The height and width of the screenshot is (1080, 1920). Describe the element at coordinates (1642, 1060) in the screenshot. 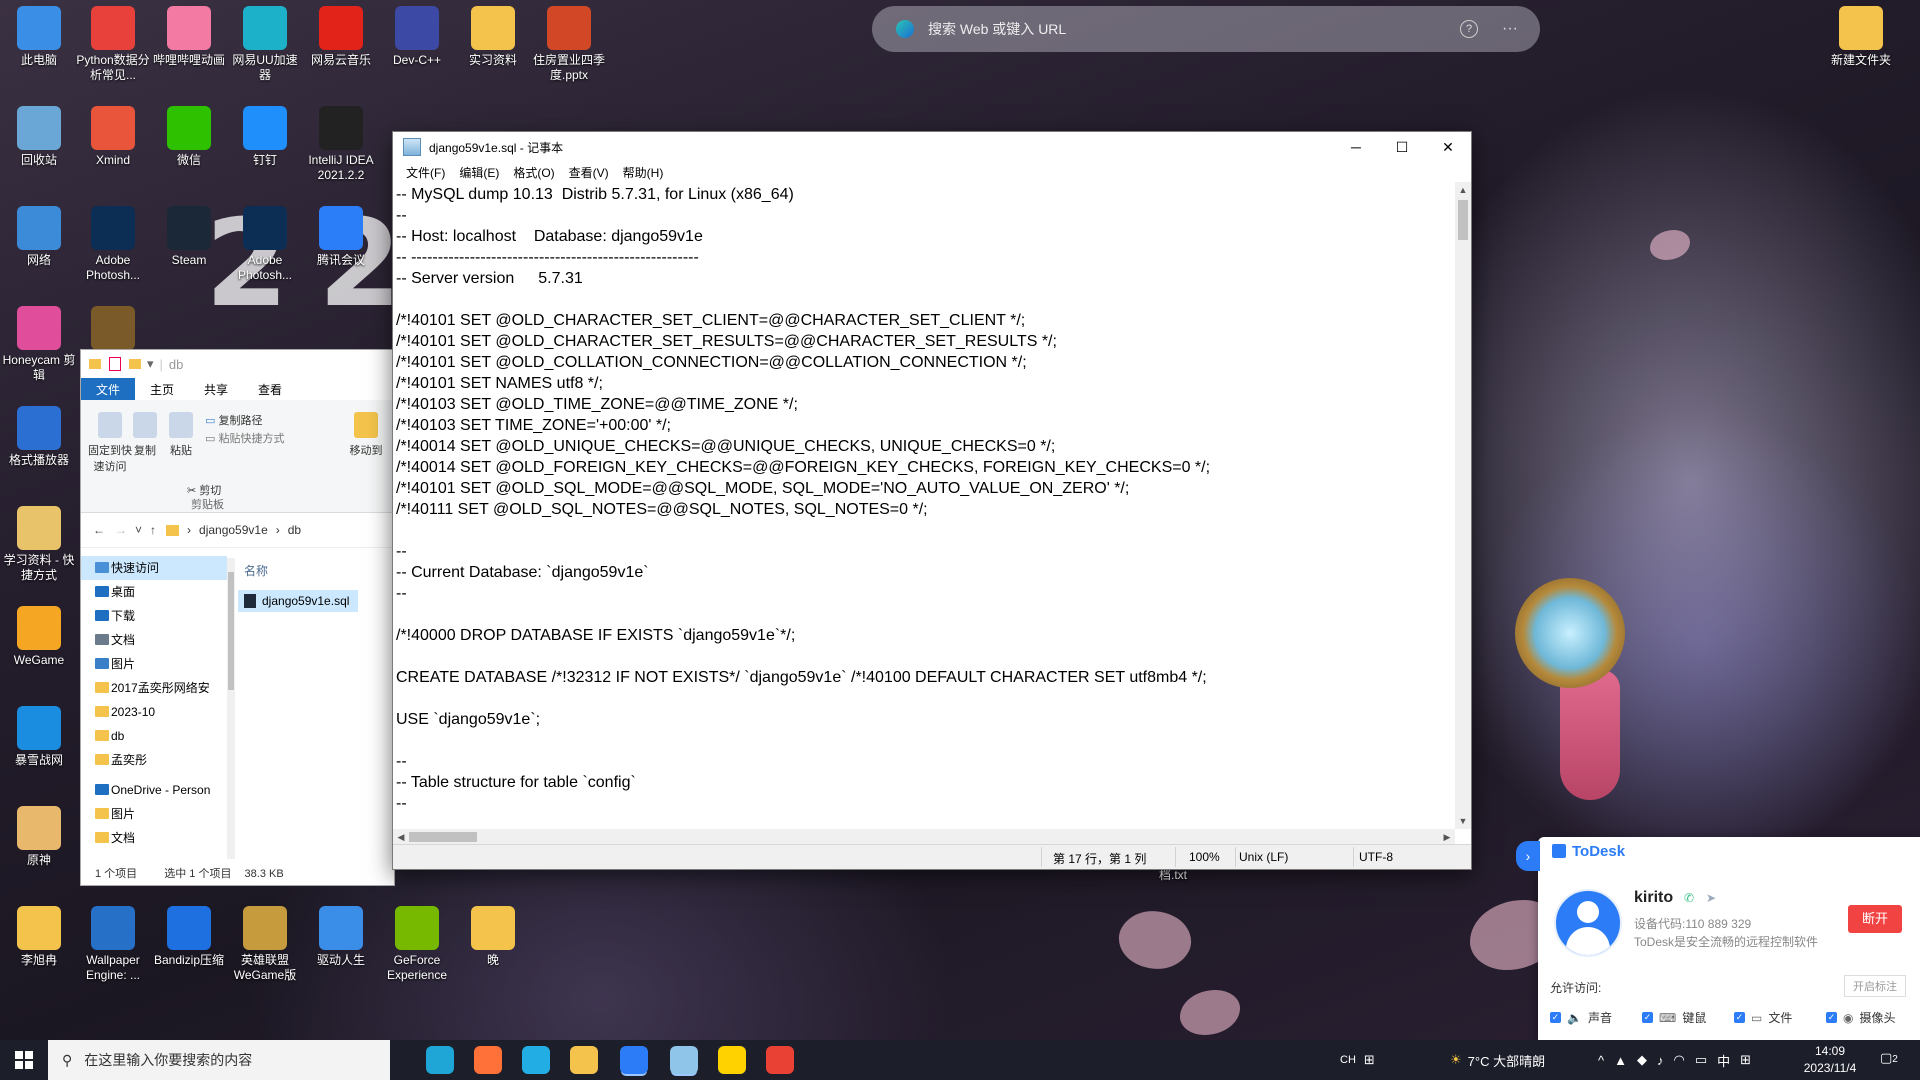

I see `tray-app-icon: ◆` at that location.